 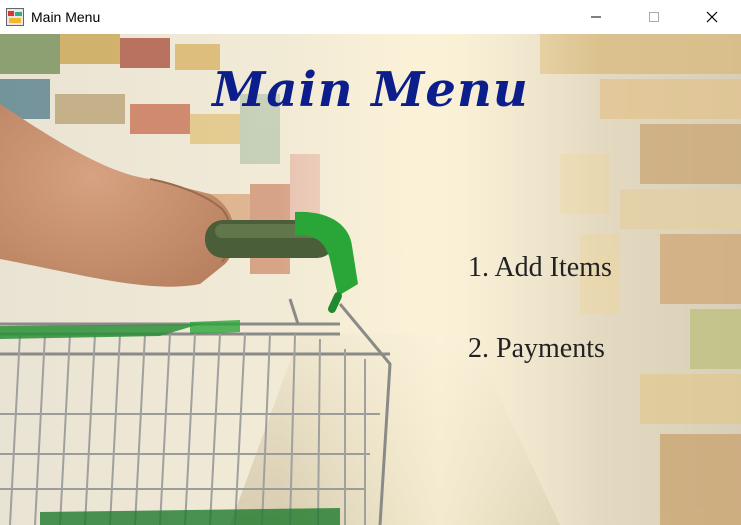 What do you see at coordinates (370, 17) in the screenshot?
I see `title-bar: Main Menu` at bounding box center [370, 17].